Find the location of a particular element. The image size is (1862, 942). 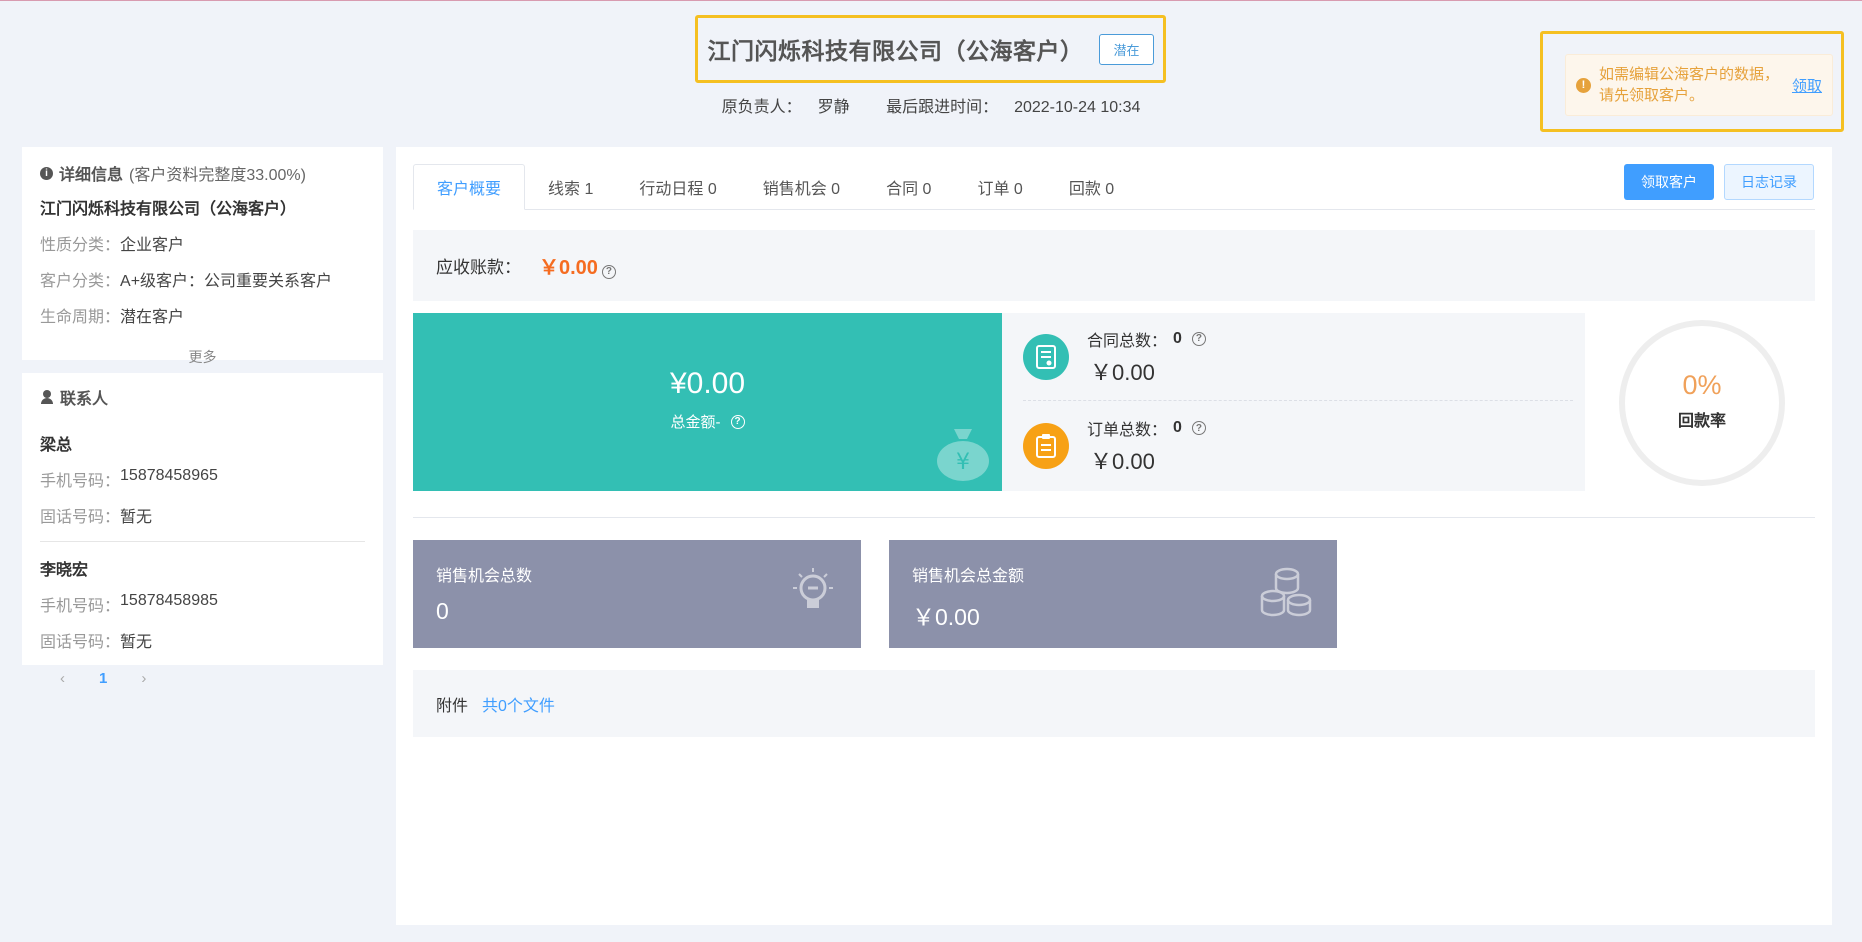

field-value: A+级客户：公司重要关系客户 is located at coordinates (226, 281).